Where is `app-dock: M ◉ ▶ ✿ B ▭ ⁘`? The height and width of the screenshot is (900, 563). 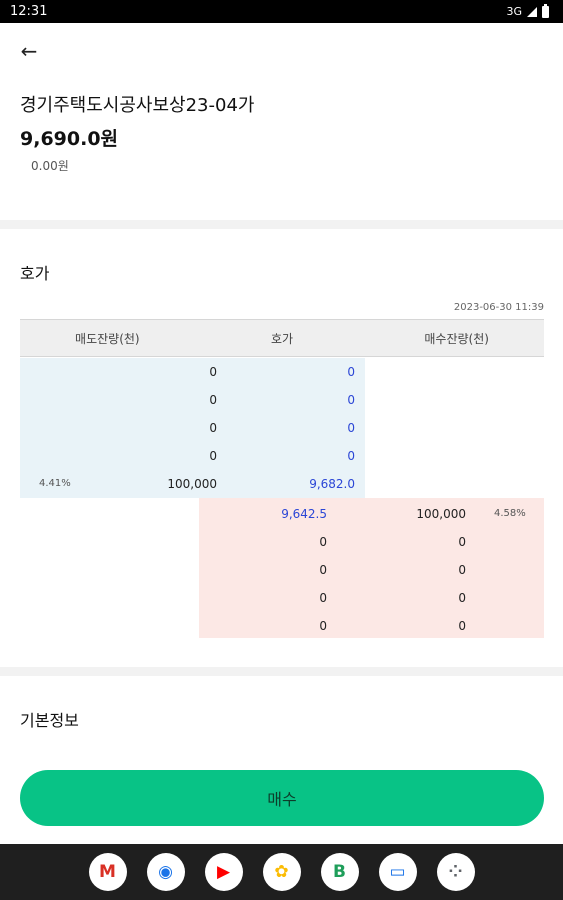
app-dock: M ◉ ▶ ✿ B ▭ ⁘ is located at coordinates (281, 872).